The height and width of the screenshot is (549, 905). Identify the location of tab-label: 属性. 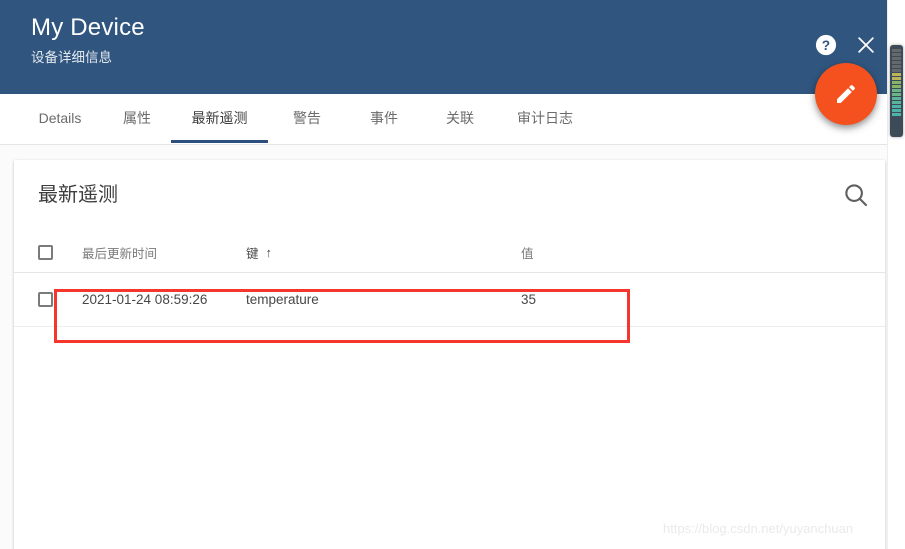
(137, 118).